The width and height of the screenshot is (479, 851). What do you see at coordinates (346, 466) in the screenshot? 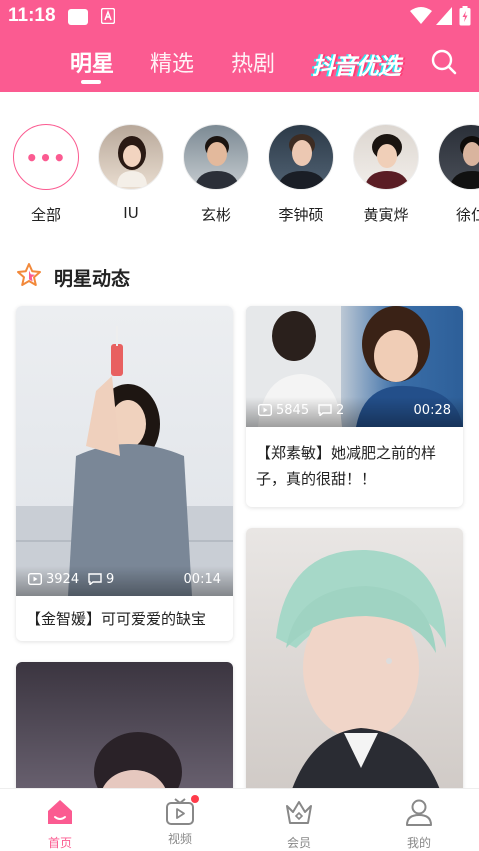
I see `video-title: 【郑素敏】她减肥之前的样子，真的很甜！！` at bounding box center [346, 466].